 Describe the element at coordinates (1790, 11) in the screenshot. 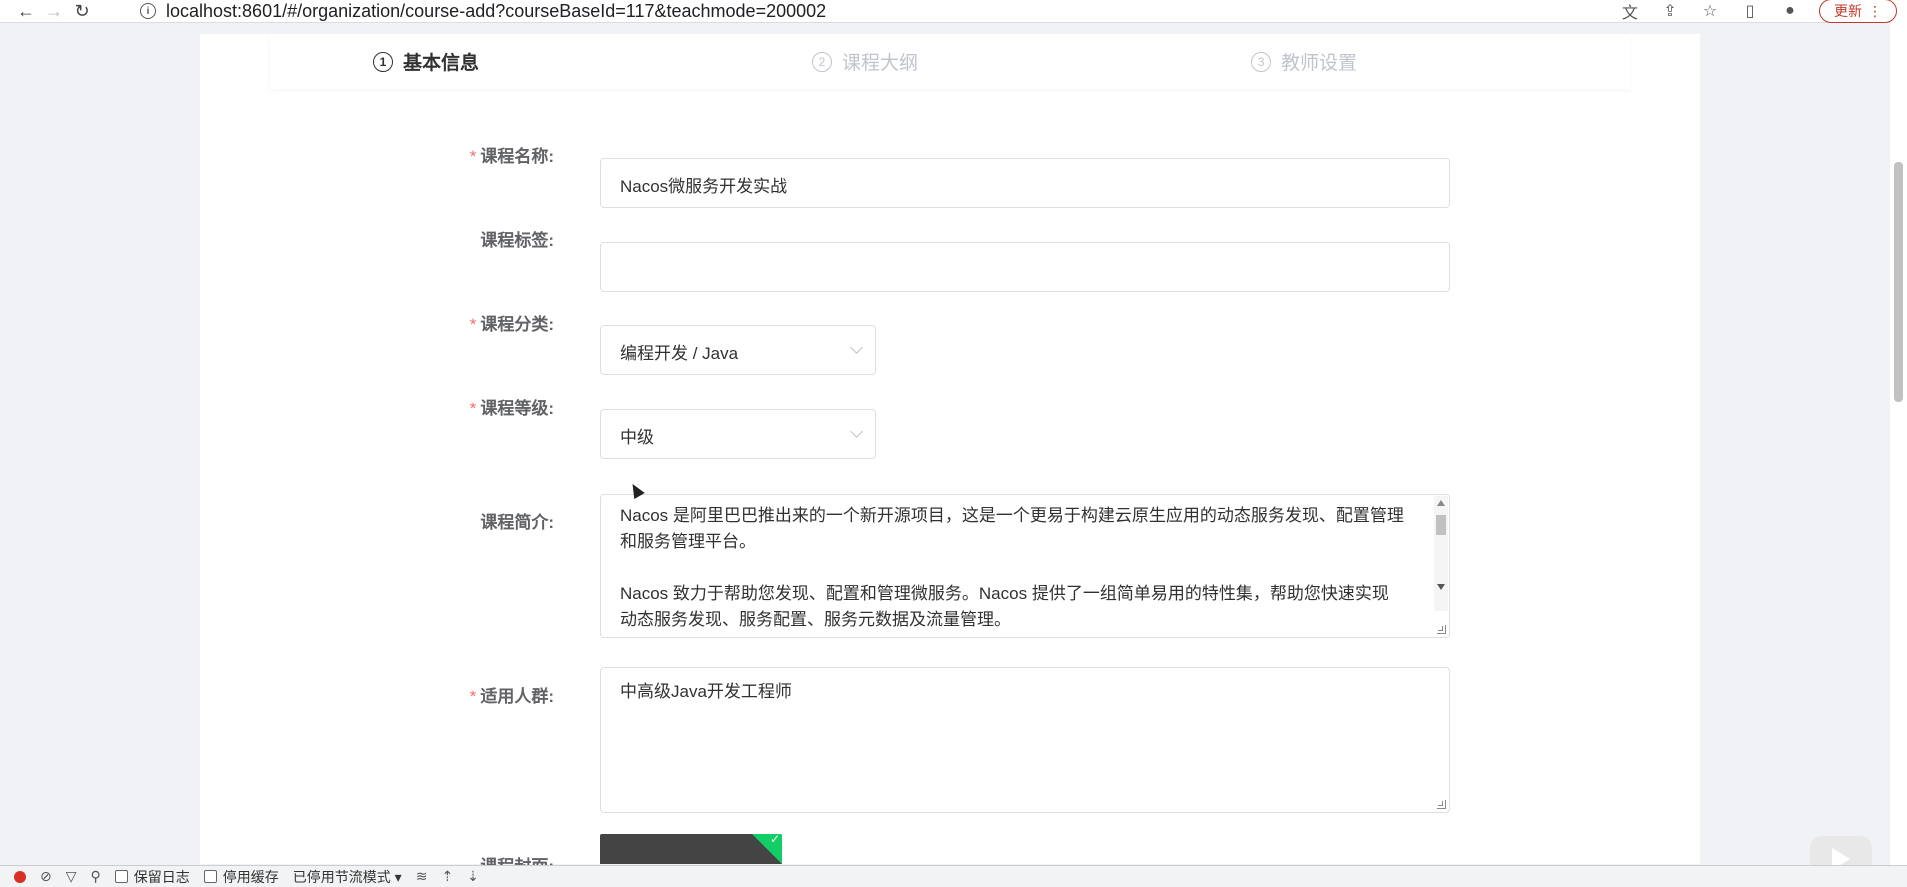

I see `profile-icon: ●` at that location.